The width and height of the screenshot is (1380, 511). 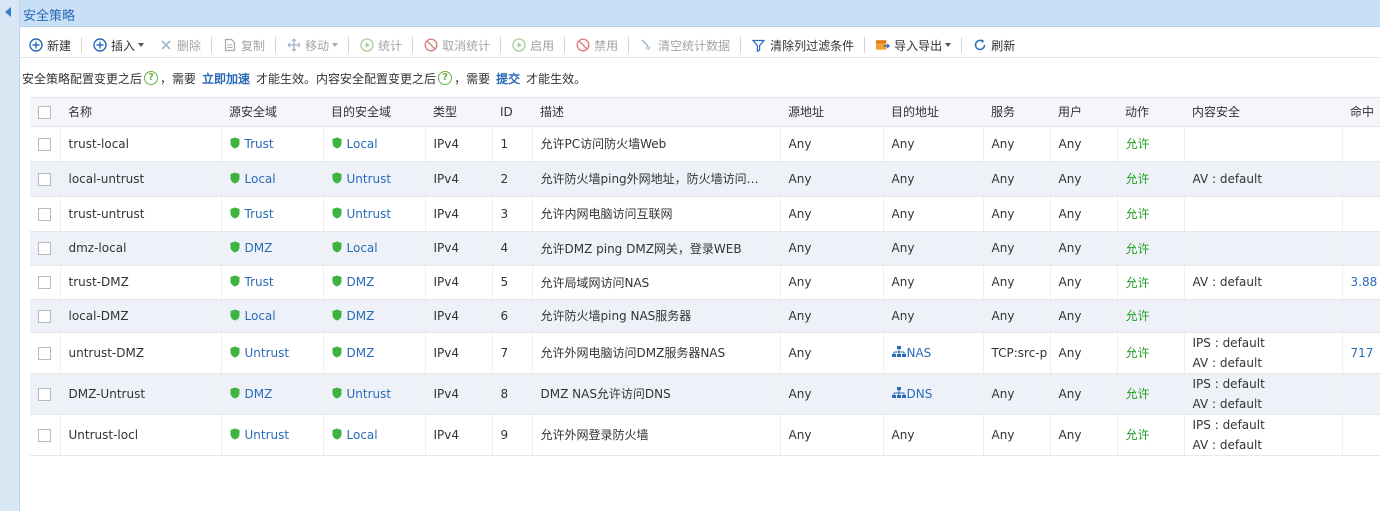 I want to click on stats-button: 统计, so click(x=380, y=45).